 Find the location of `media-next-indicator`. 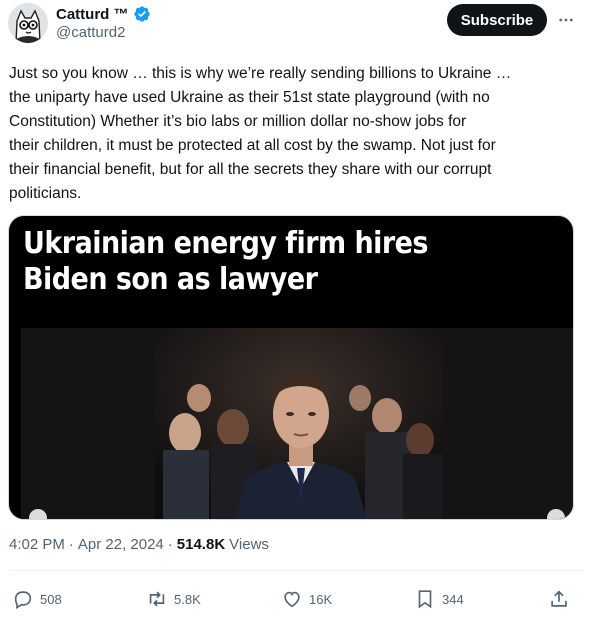

media-next-indicator is located at coordinates (556, 514).